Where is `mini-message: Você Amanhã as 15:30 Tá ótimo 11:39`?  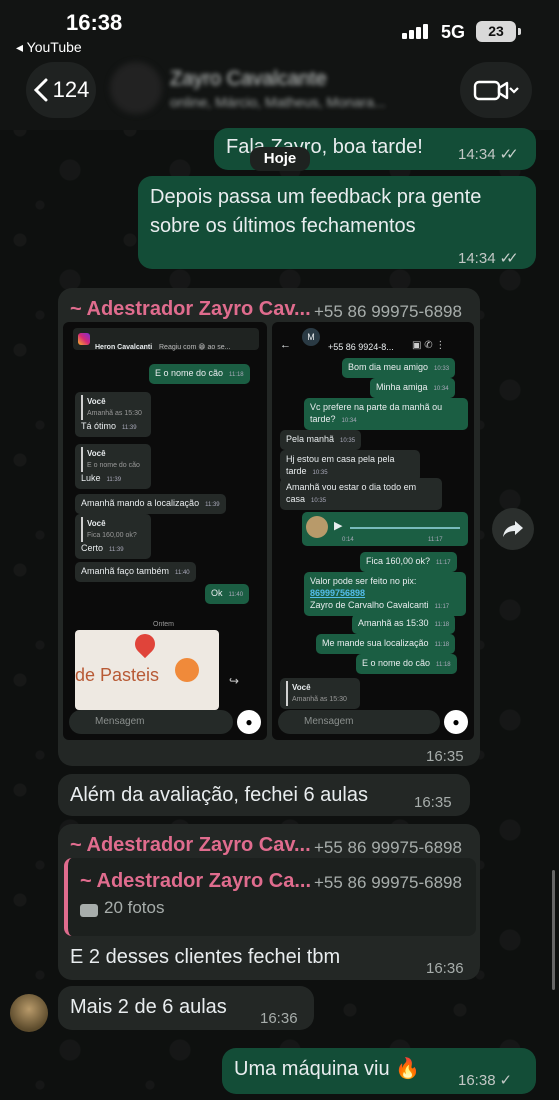
mini-message: Você Amanhã as 15:30 Tá ótimo 11:39 is located at coordinates (113, 414).